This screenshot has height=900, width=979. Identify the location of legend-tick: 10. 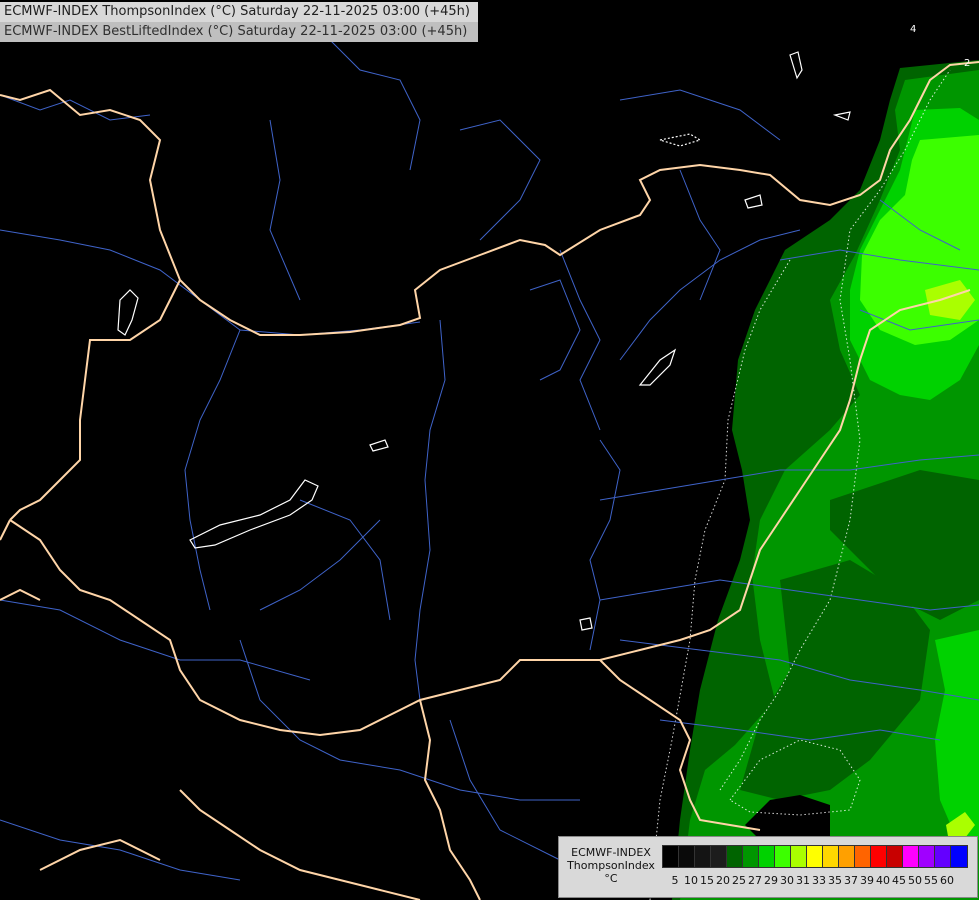
(691, 880).